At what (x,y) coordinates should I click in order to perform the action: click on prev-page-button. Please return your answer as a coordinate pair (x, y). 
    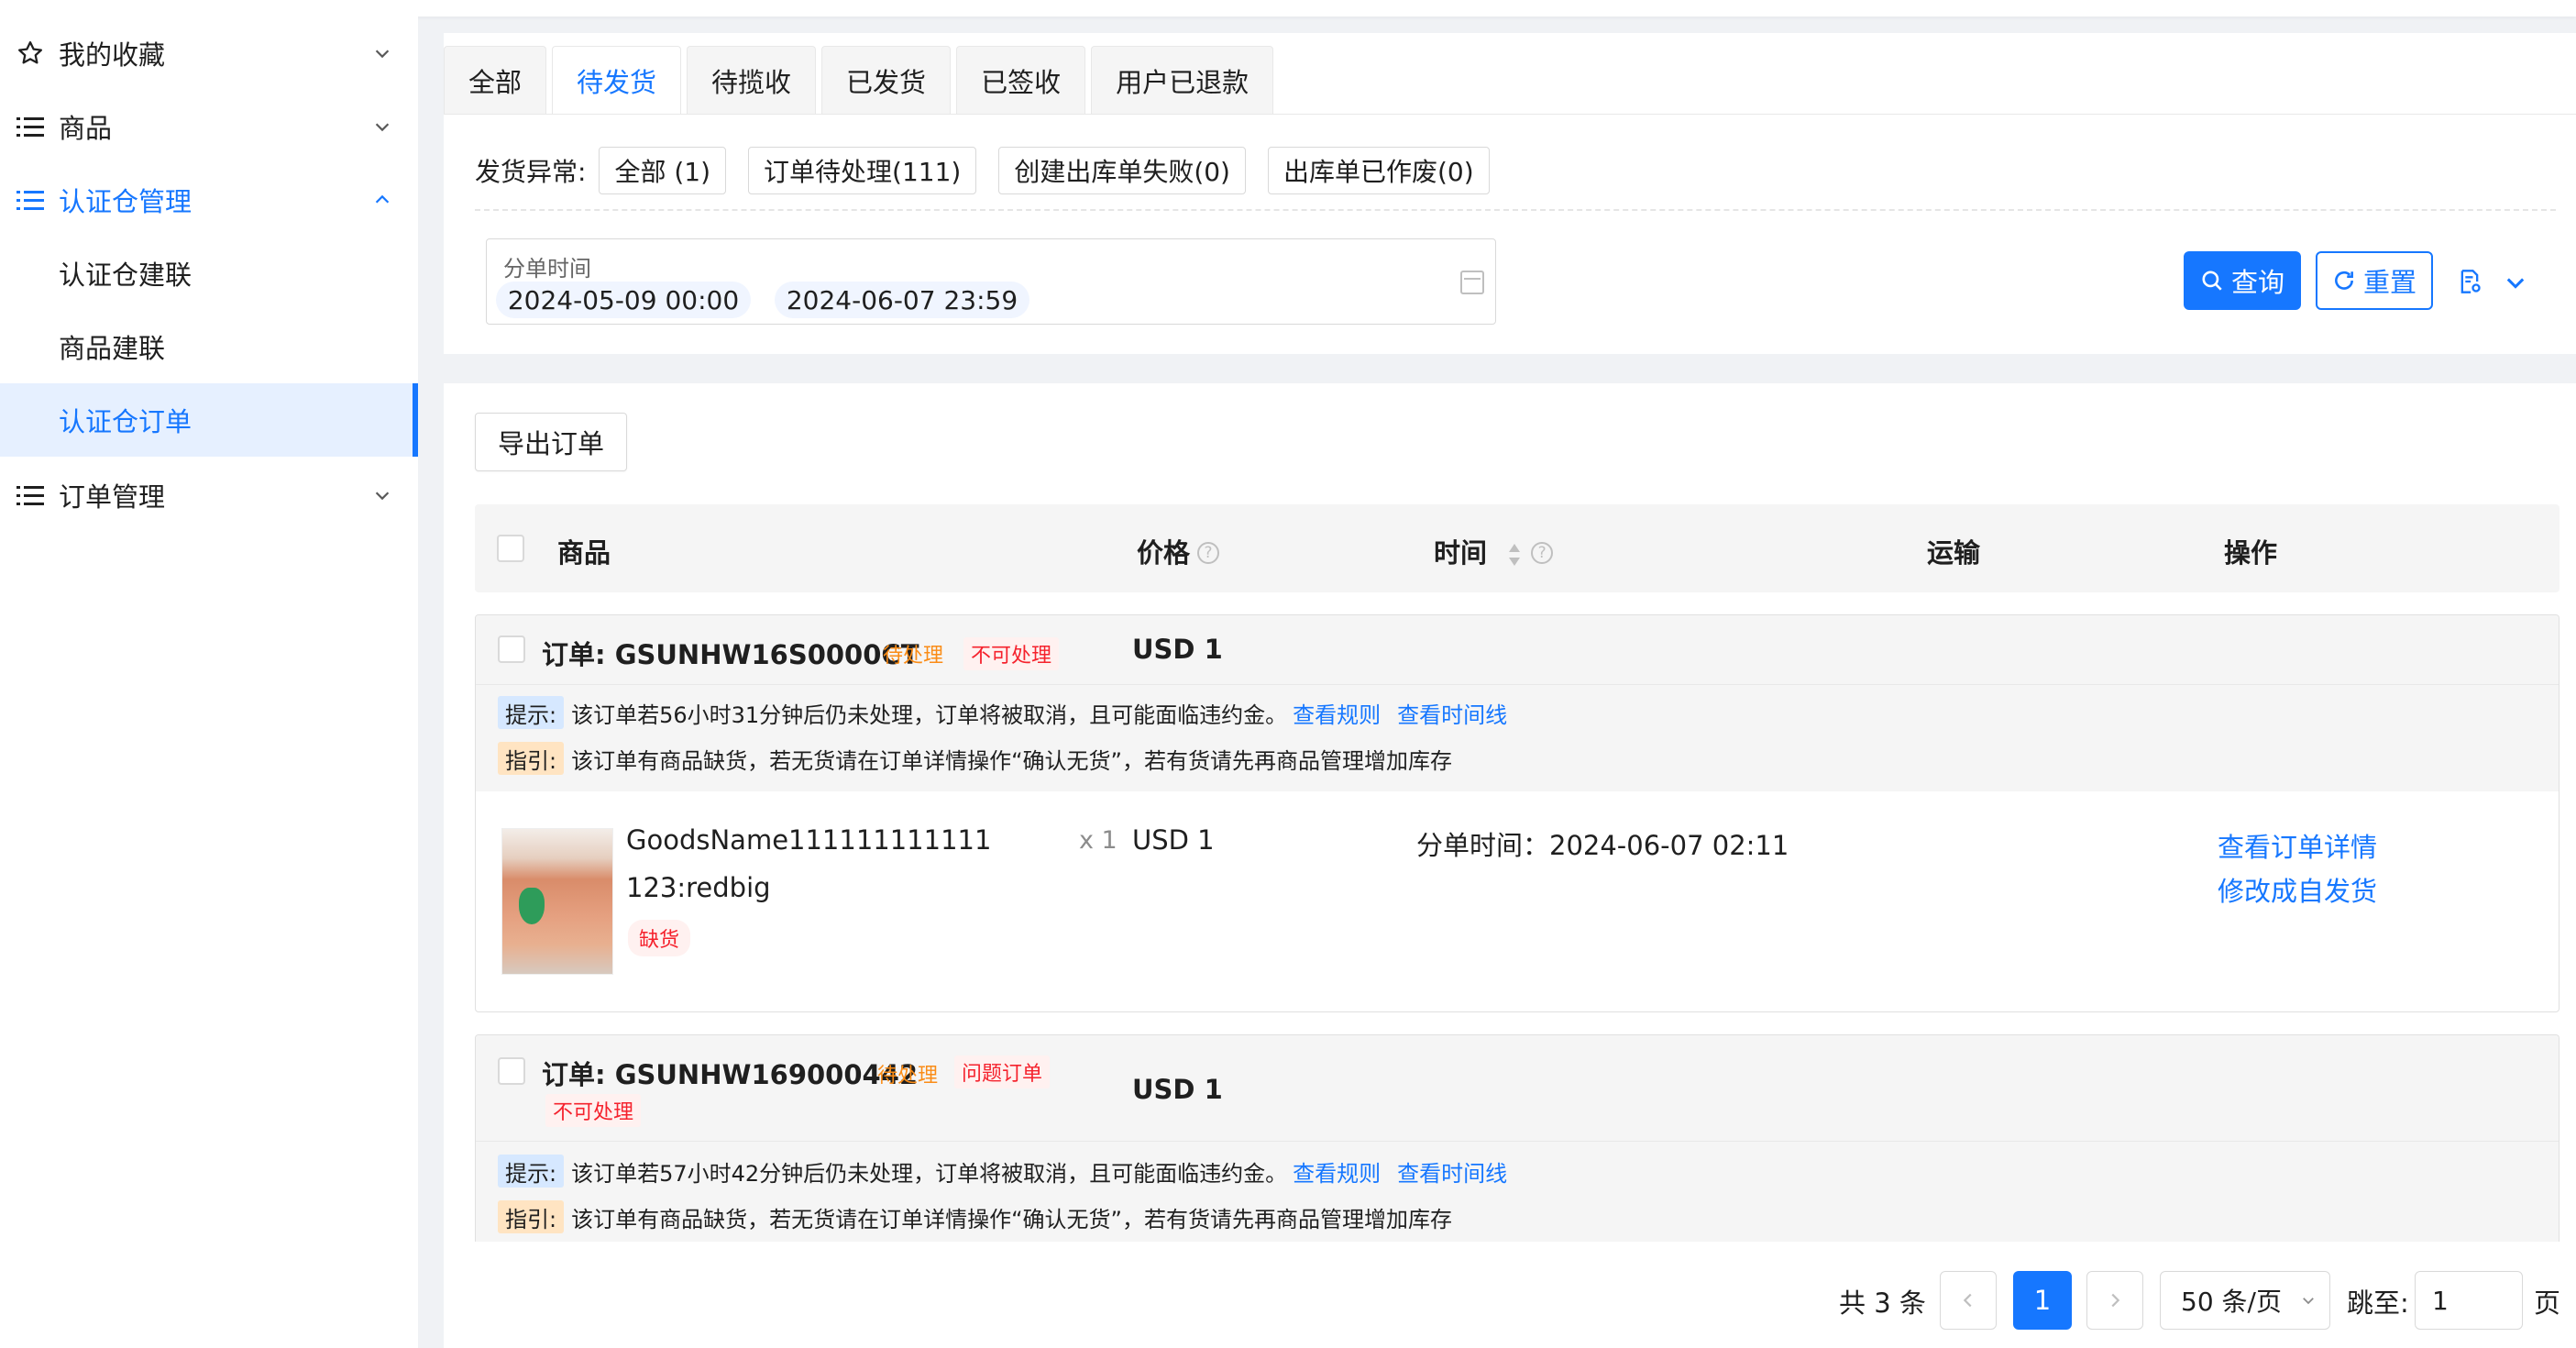
    Looking at the image, I should click on (1968, 1301).